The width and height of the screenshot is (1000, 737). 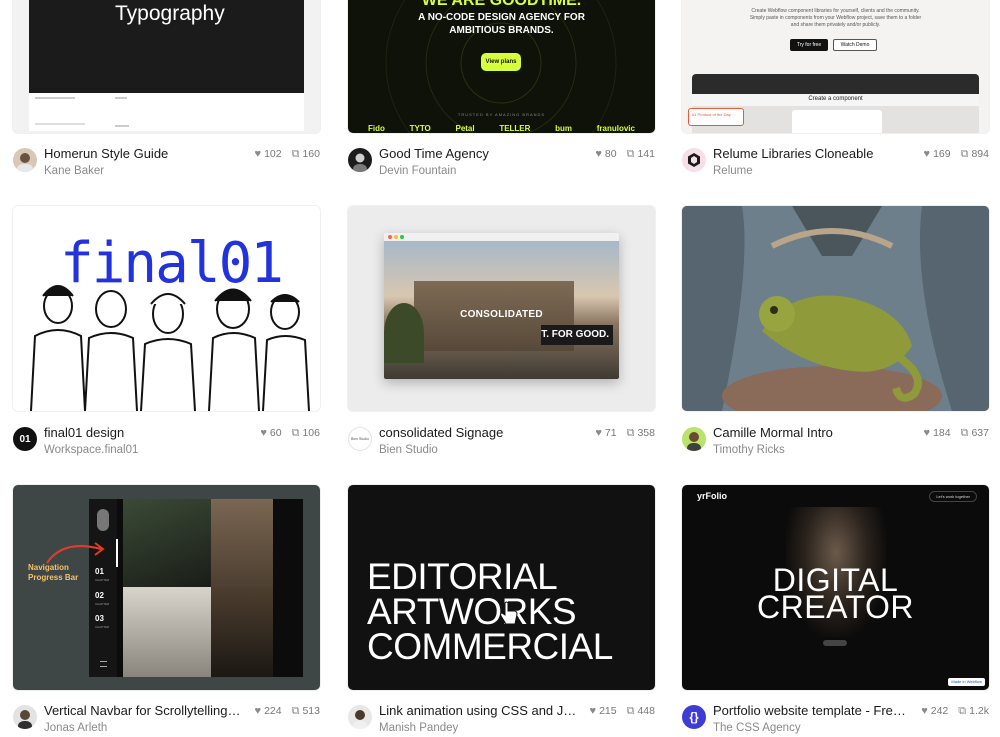 I want to click on project-title: Relume Libraries Cloneable, so click(x=793, y=154).